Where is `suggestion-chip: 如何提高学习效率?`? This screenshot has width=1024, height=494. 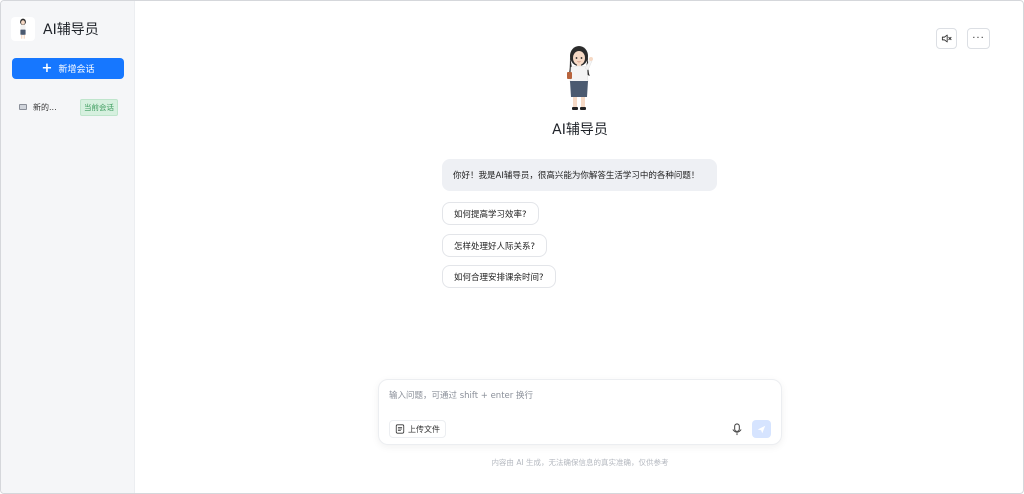
suggestion-chip: 如何提高学习效率? is located at coordinates (490, 213).